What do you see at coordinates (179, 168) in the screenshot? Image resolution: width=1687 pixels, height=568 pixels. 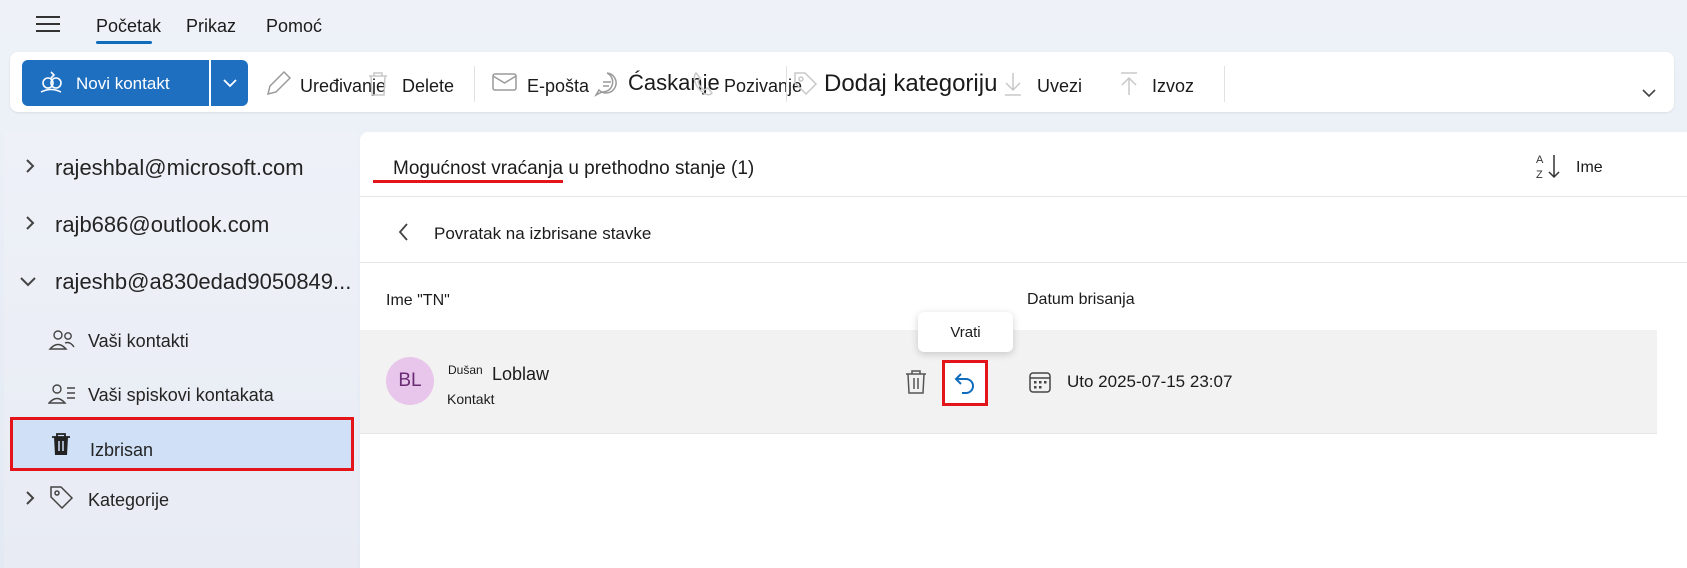 I see `account-rajeshbal: rajeshbal@microsoft.com` at bounding box center [179, 168].